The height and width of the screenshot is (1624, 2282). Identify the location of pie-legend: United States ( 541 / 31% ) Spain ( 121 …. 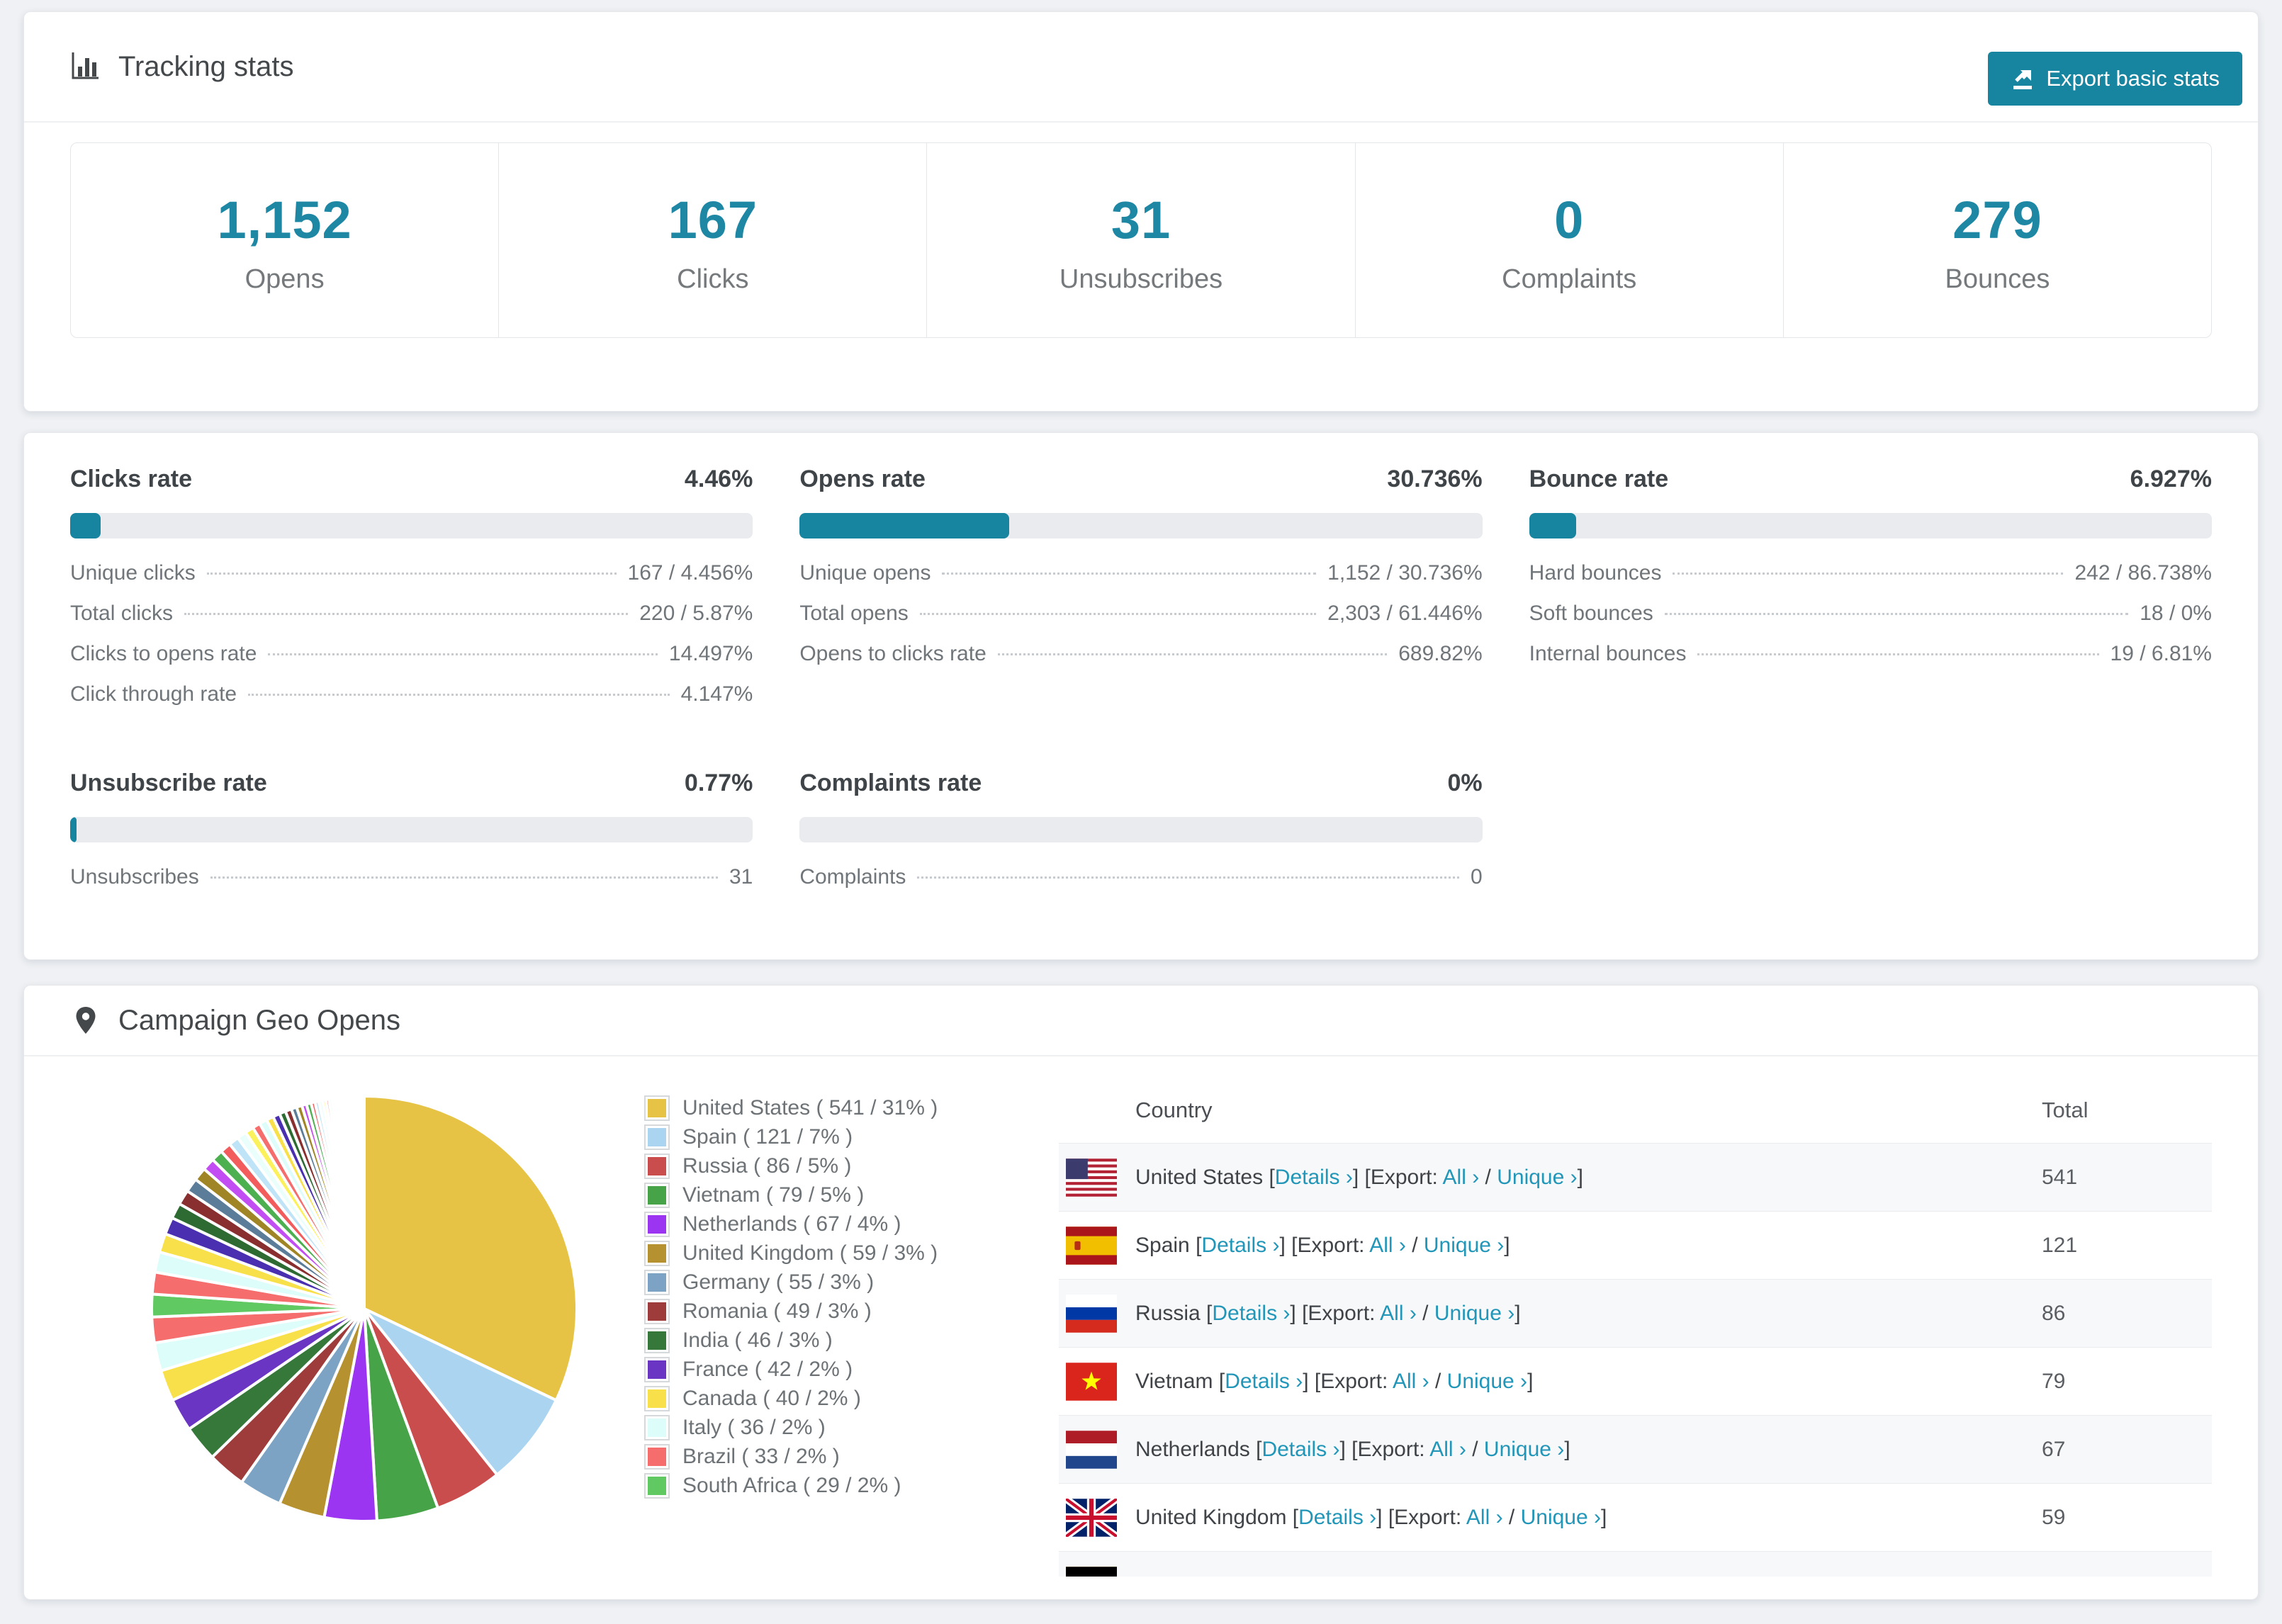
(851, 1317).